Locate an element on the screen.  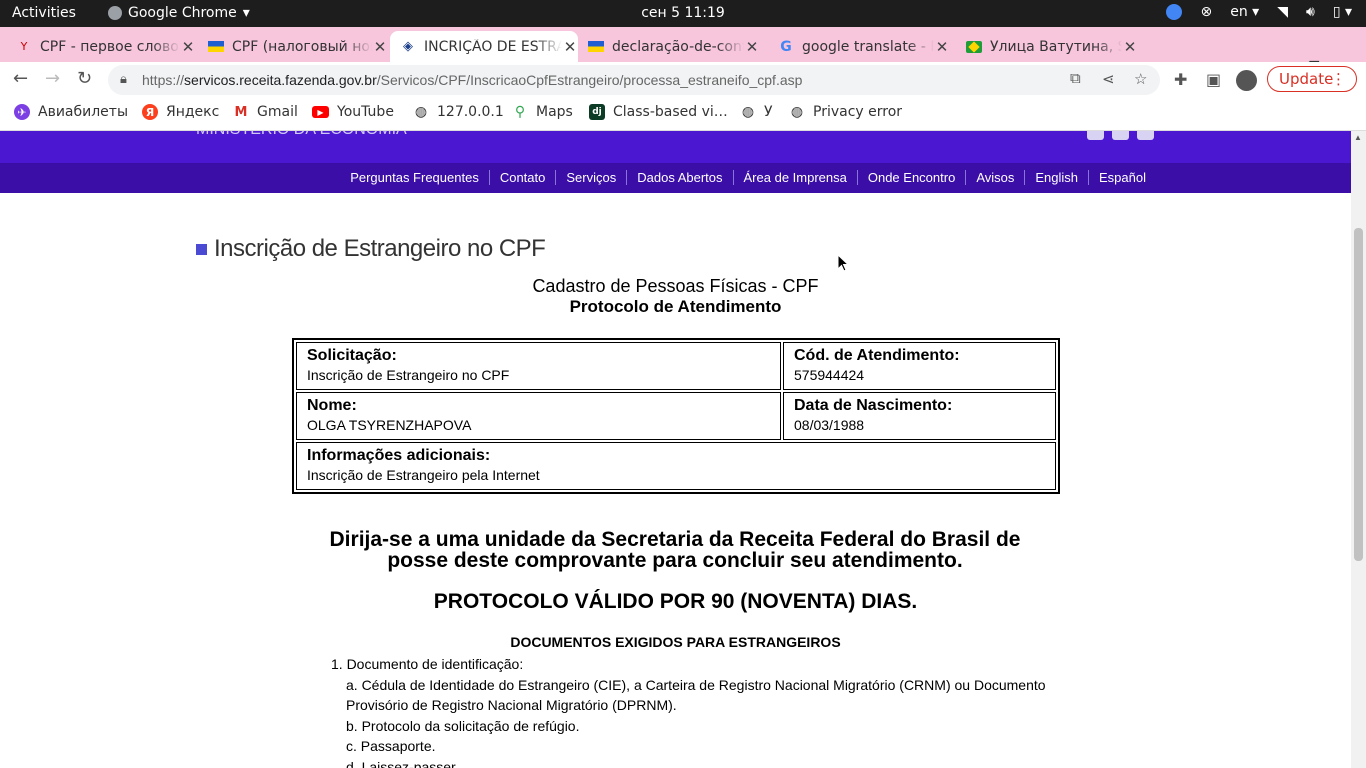
nome-value: OLGA TSYRENZHAPOVA is located at coordinates (389, 425).